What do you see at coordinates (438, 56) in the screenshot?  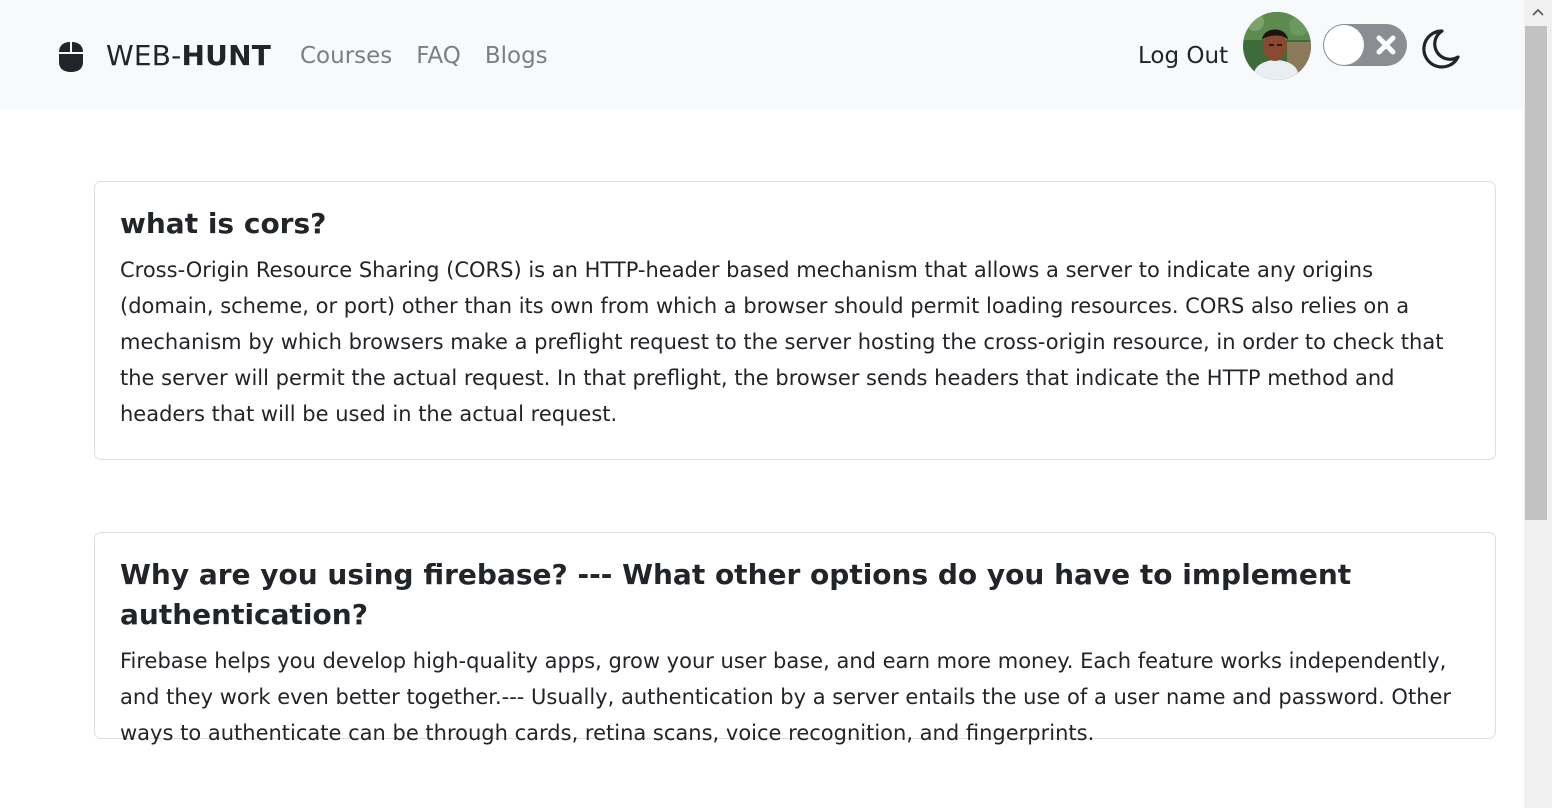 I see `nav-link-faq: FAQ` at bounding box center [438, 56].